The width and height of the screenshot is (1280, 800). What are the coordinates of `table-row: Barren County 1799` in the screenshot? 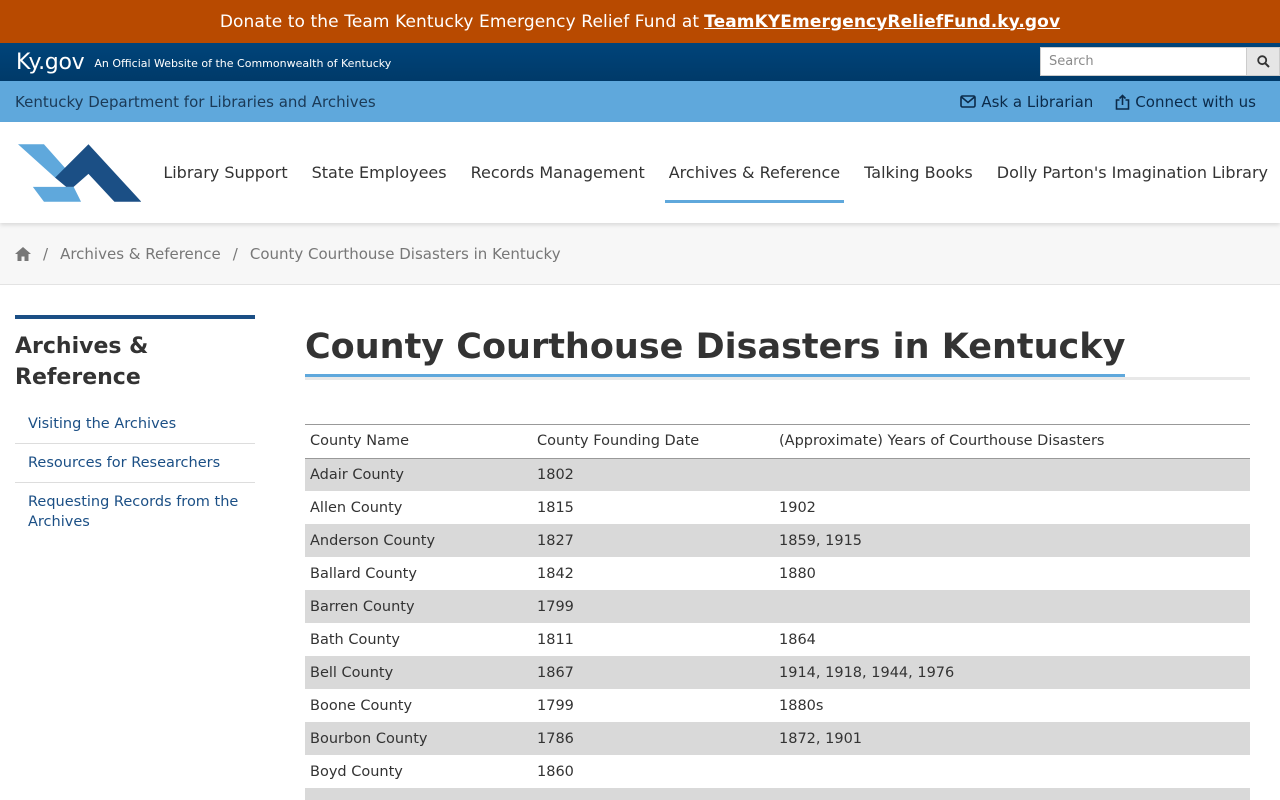 It's located at (777, 607).